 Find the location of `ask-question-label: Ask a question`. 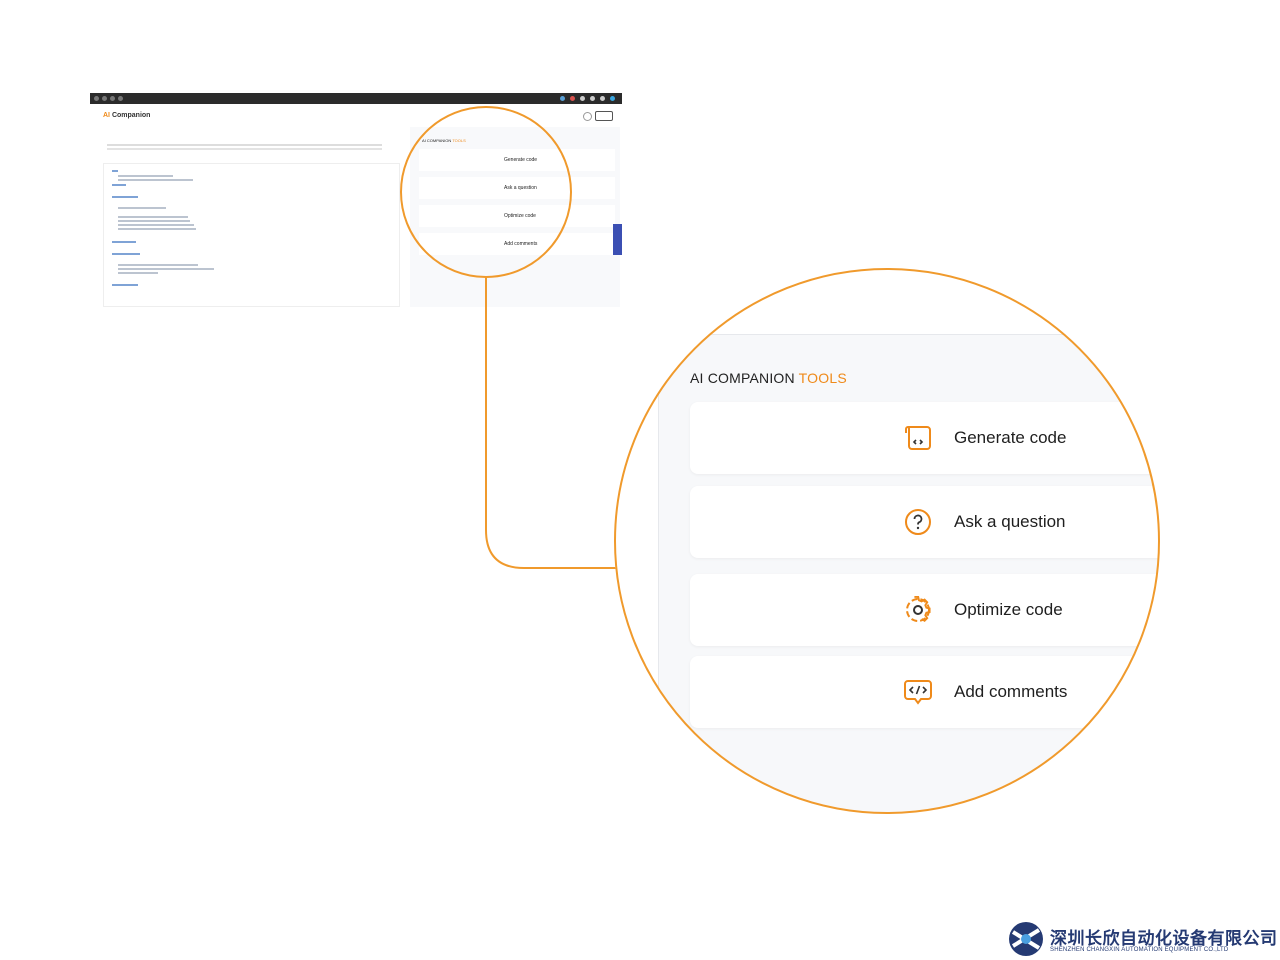

ask-question-label: Ask a question is located at coordinates (1010, 521).